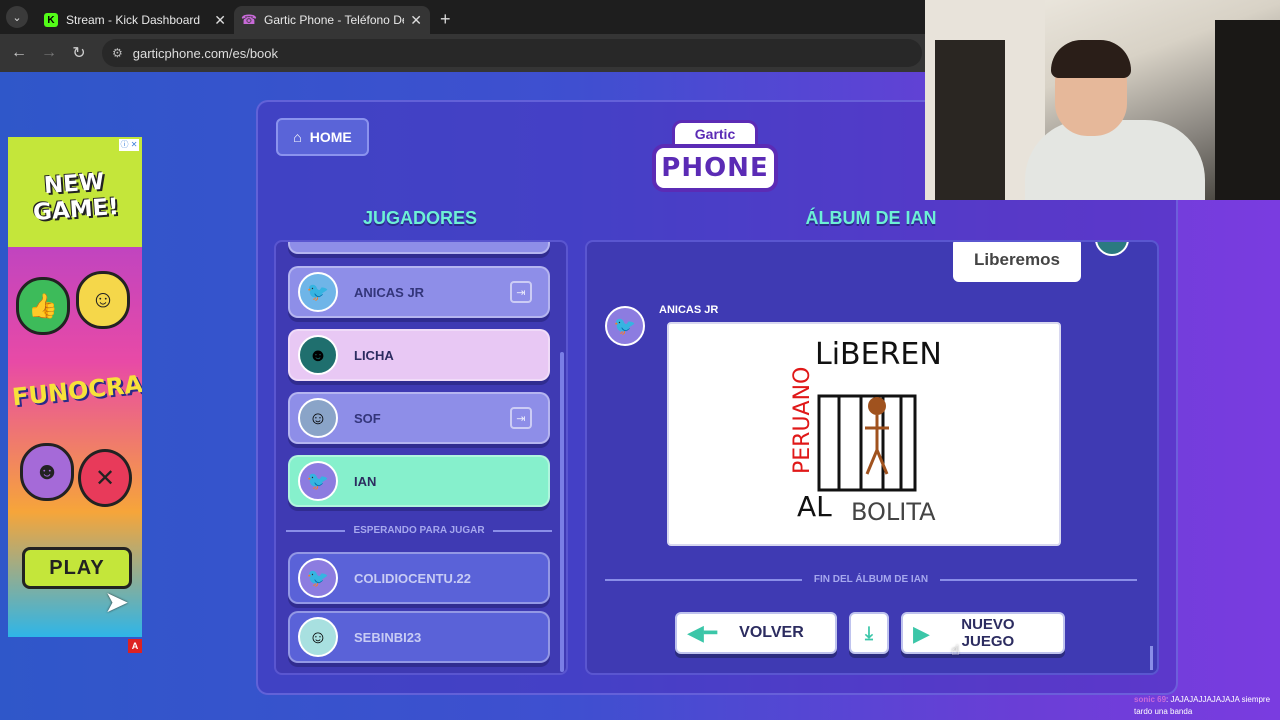 The width and height of the screenshot is (1280, 720). I want to click on player-row-ian: 🐦 IAN, so click(419, 481).